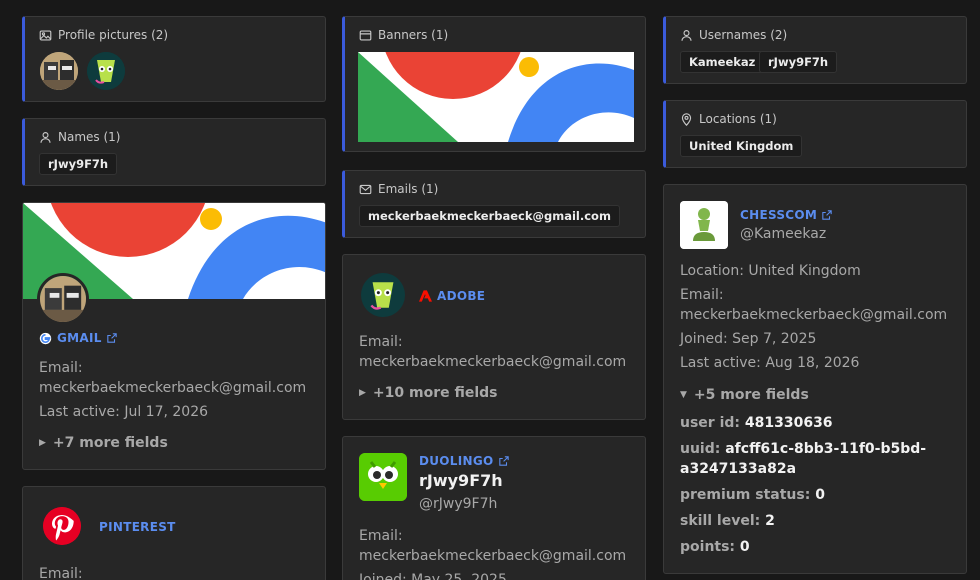  I want to click on locations-header: Locations (1), so click(728, 119).